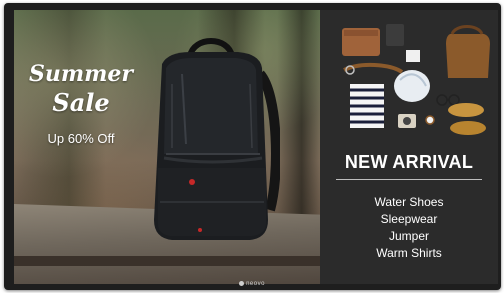 Image resolution: width=504 pixels, height=293 pixels. Describe the element at coordinates (167, 261) in the screenshot. I see `table-edge` at that location.